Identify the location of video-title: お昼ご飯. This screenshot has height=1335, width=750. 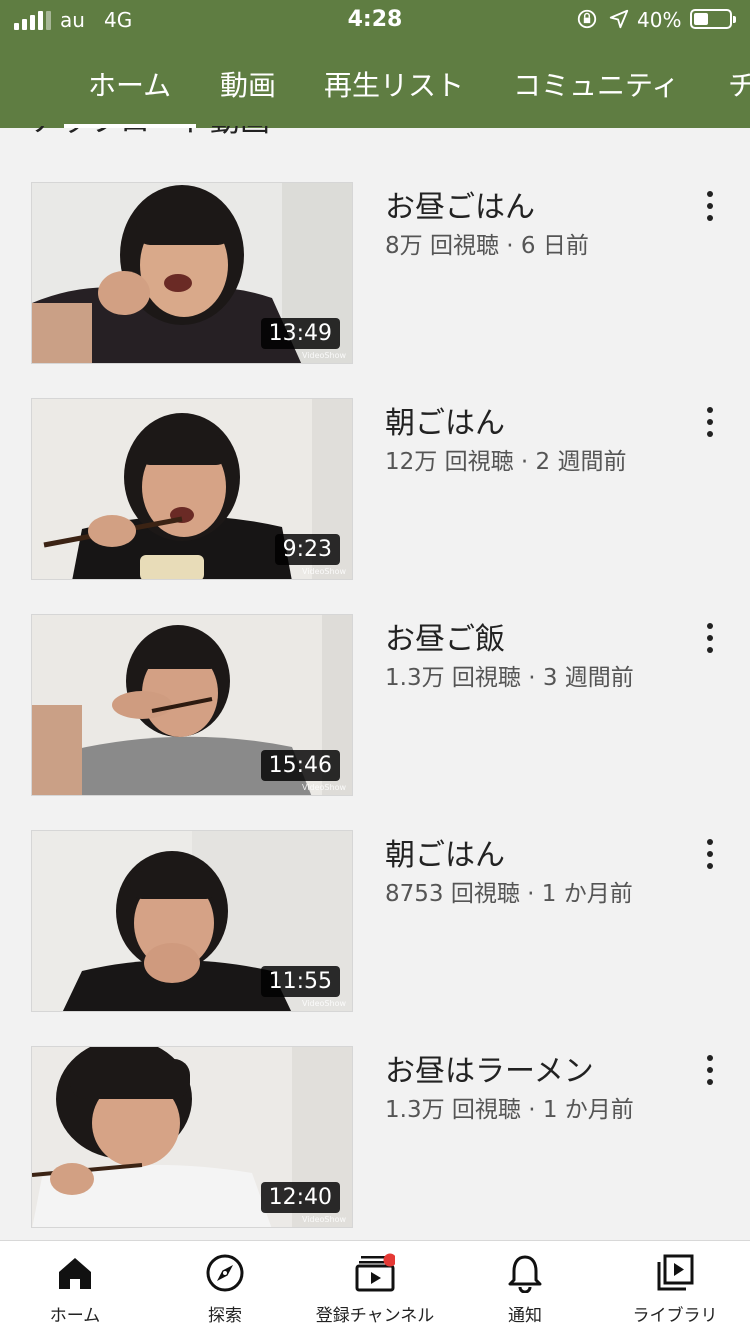
(445, 636).